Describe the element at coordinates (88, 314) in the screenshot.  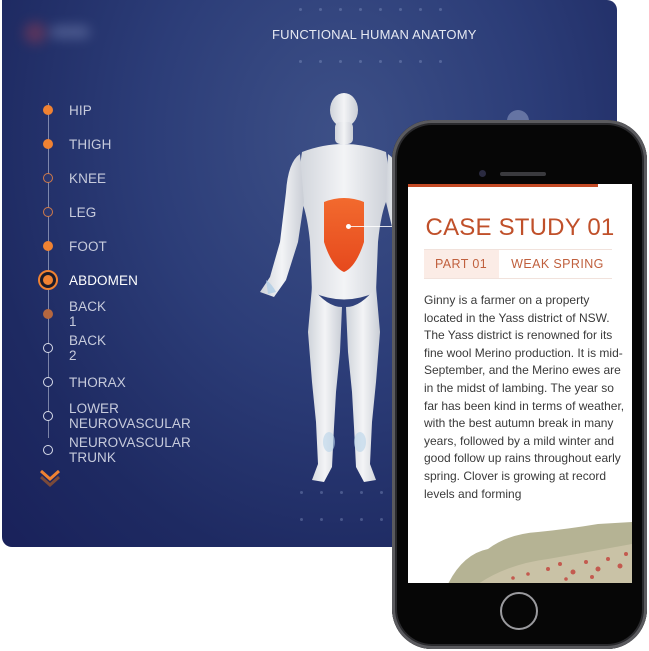
I see `nav-item-label: BACK 1` at that location.